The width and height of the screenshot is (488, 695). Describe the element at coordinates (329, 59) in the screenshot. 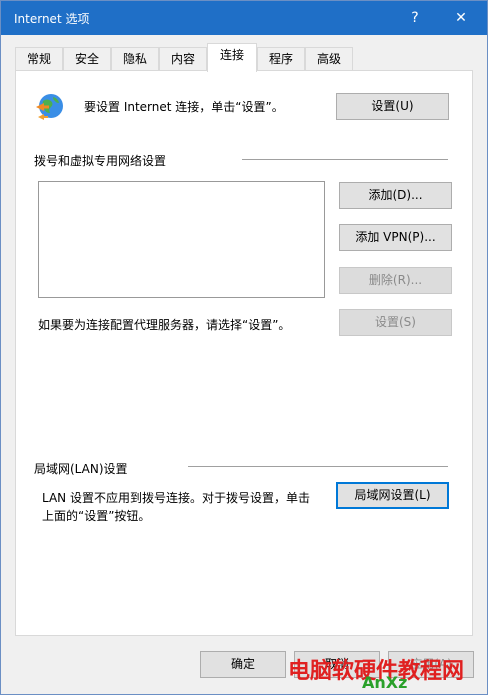

I see `tab-advanced: 高级` at that location.